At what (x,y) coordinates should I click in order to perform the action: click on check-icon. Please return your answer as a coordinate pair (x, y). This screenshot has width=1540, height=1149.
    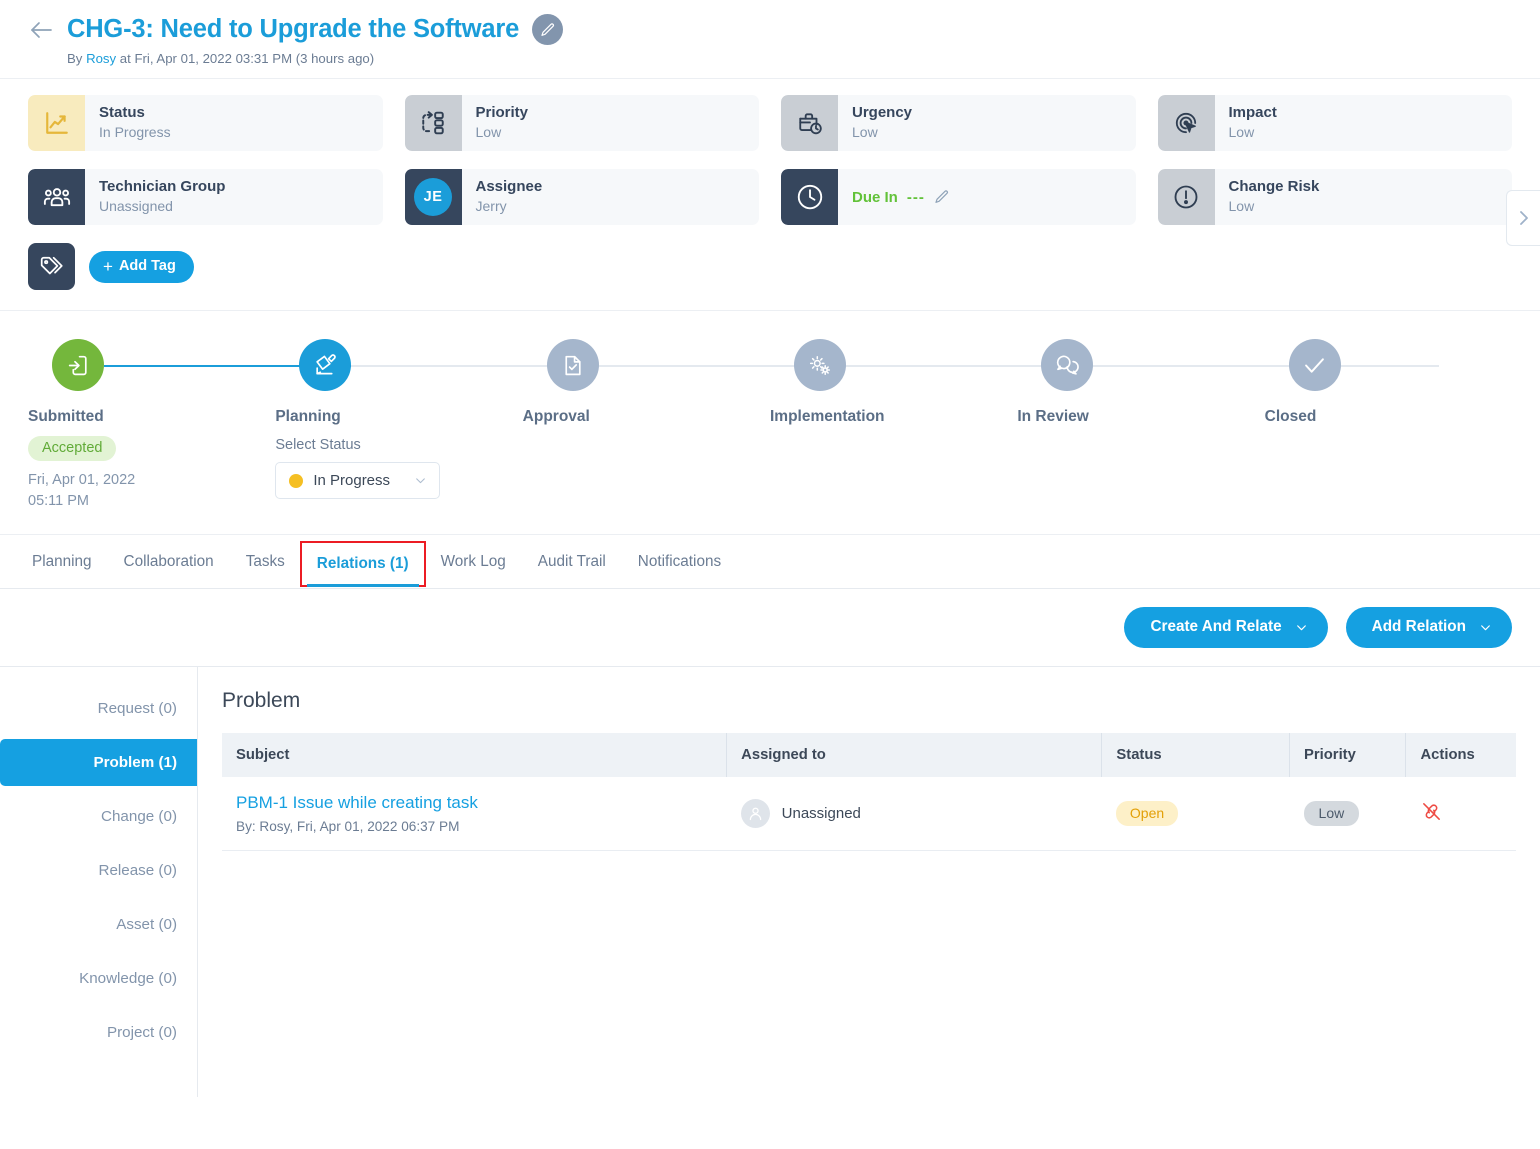
    Looking at the image, I should click on (1314, 365).